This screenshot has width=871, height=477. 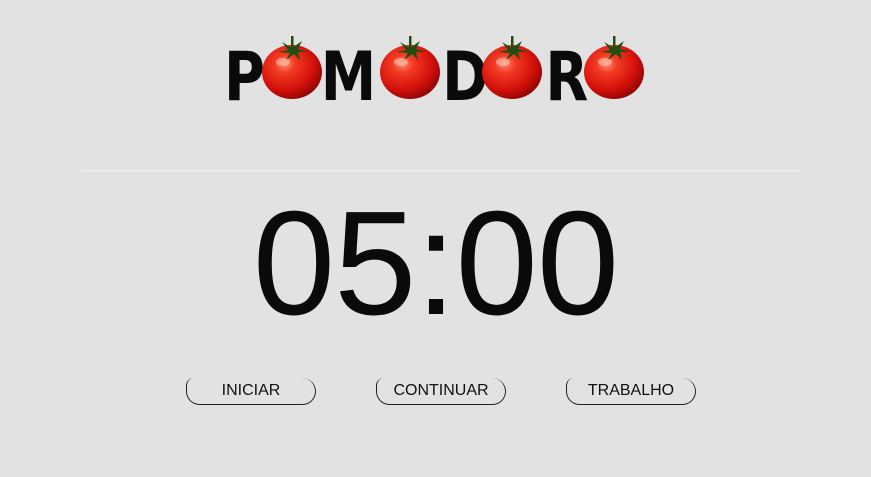 I want to click on pomodoro-logo: P M D R, so click(x=436, y=70).